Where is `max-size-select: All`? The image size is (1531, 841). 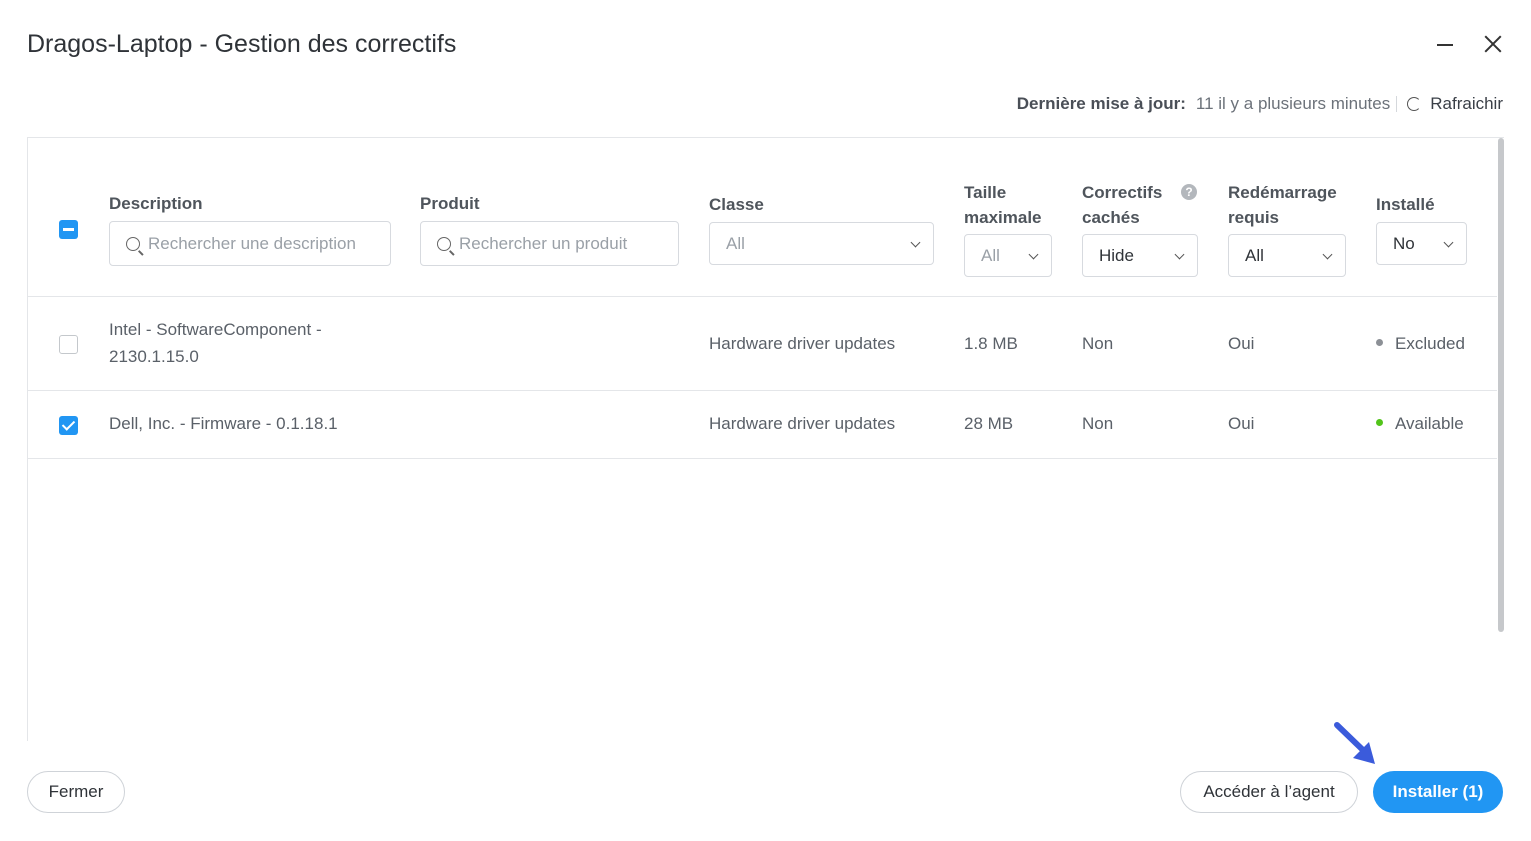 max-size-select: All is located at coordinates (1008, 255).